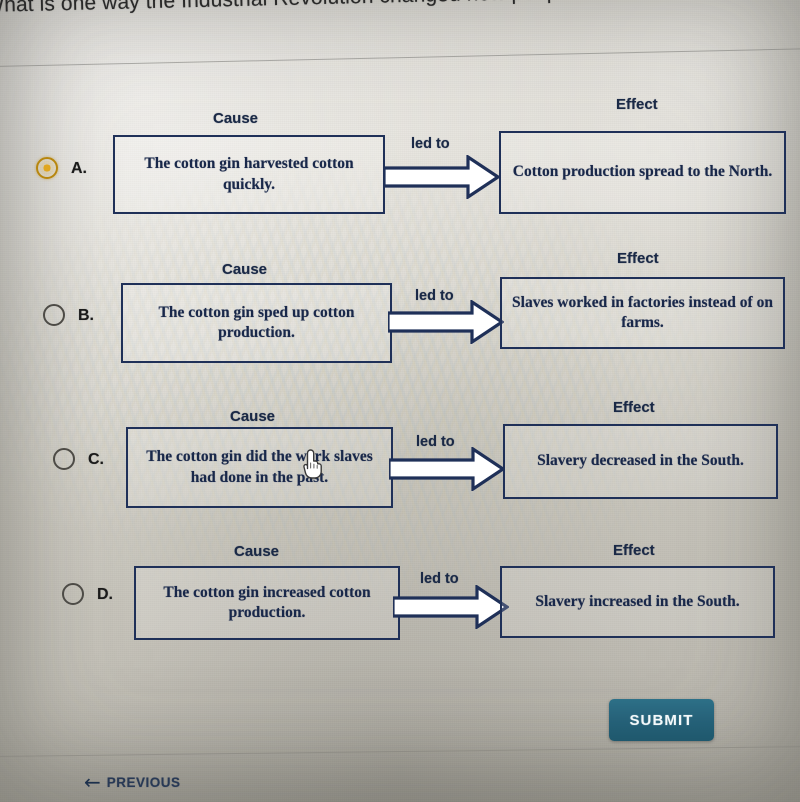 The width and height of the screenshot is (800, 802). What do you see at coordinates (634, 550) in the screenshot?
I see `effect-label-d: Effect` at bounding box center [634, 550].